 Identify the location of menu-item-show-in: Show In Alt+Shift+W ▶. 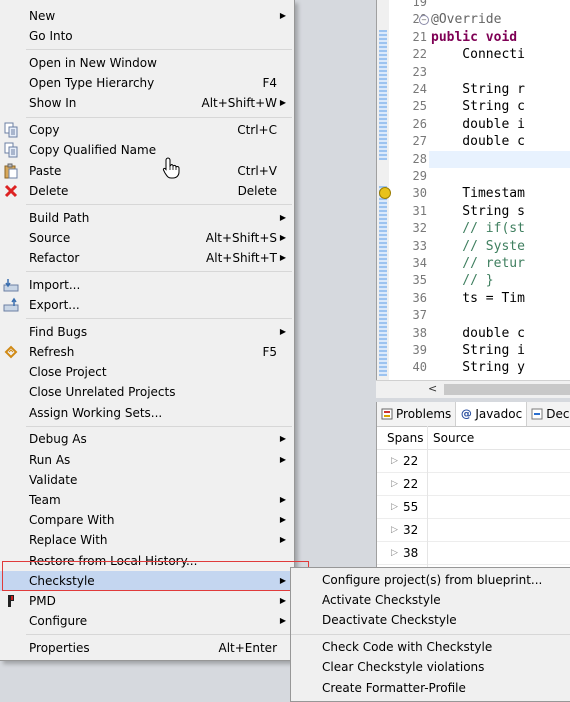
(147, 103).